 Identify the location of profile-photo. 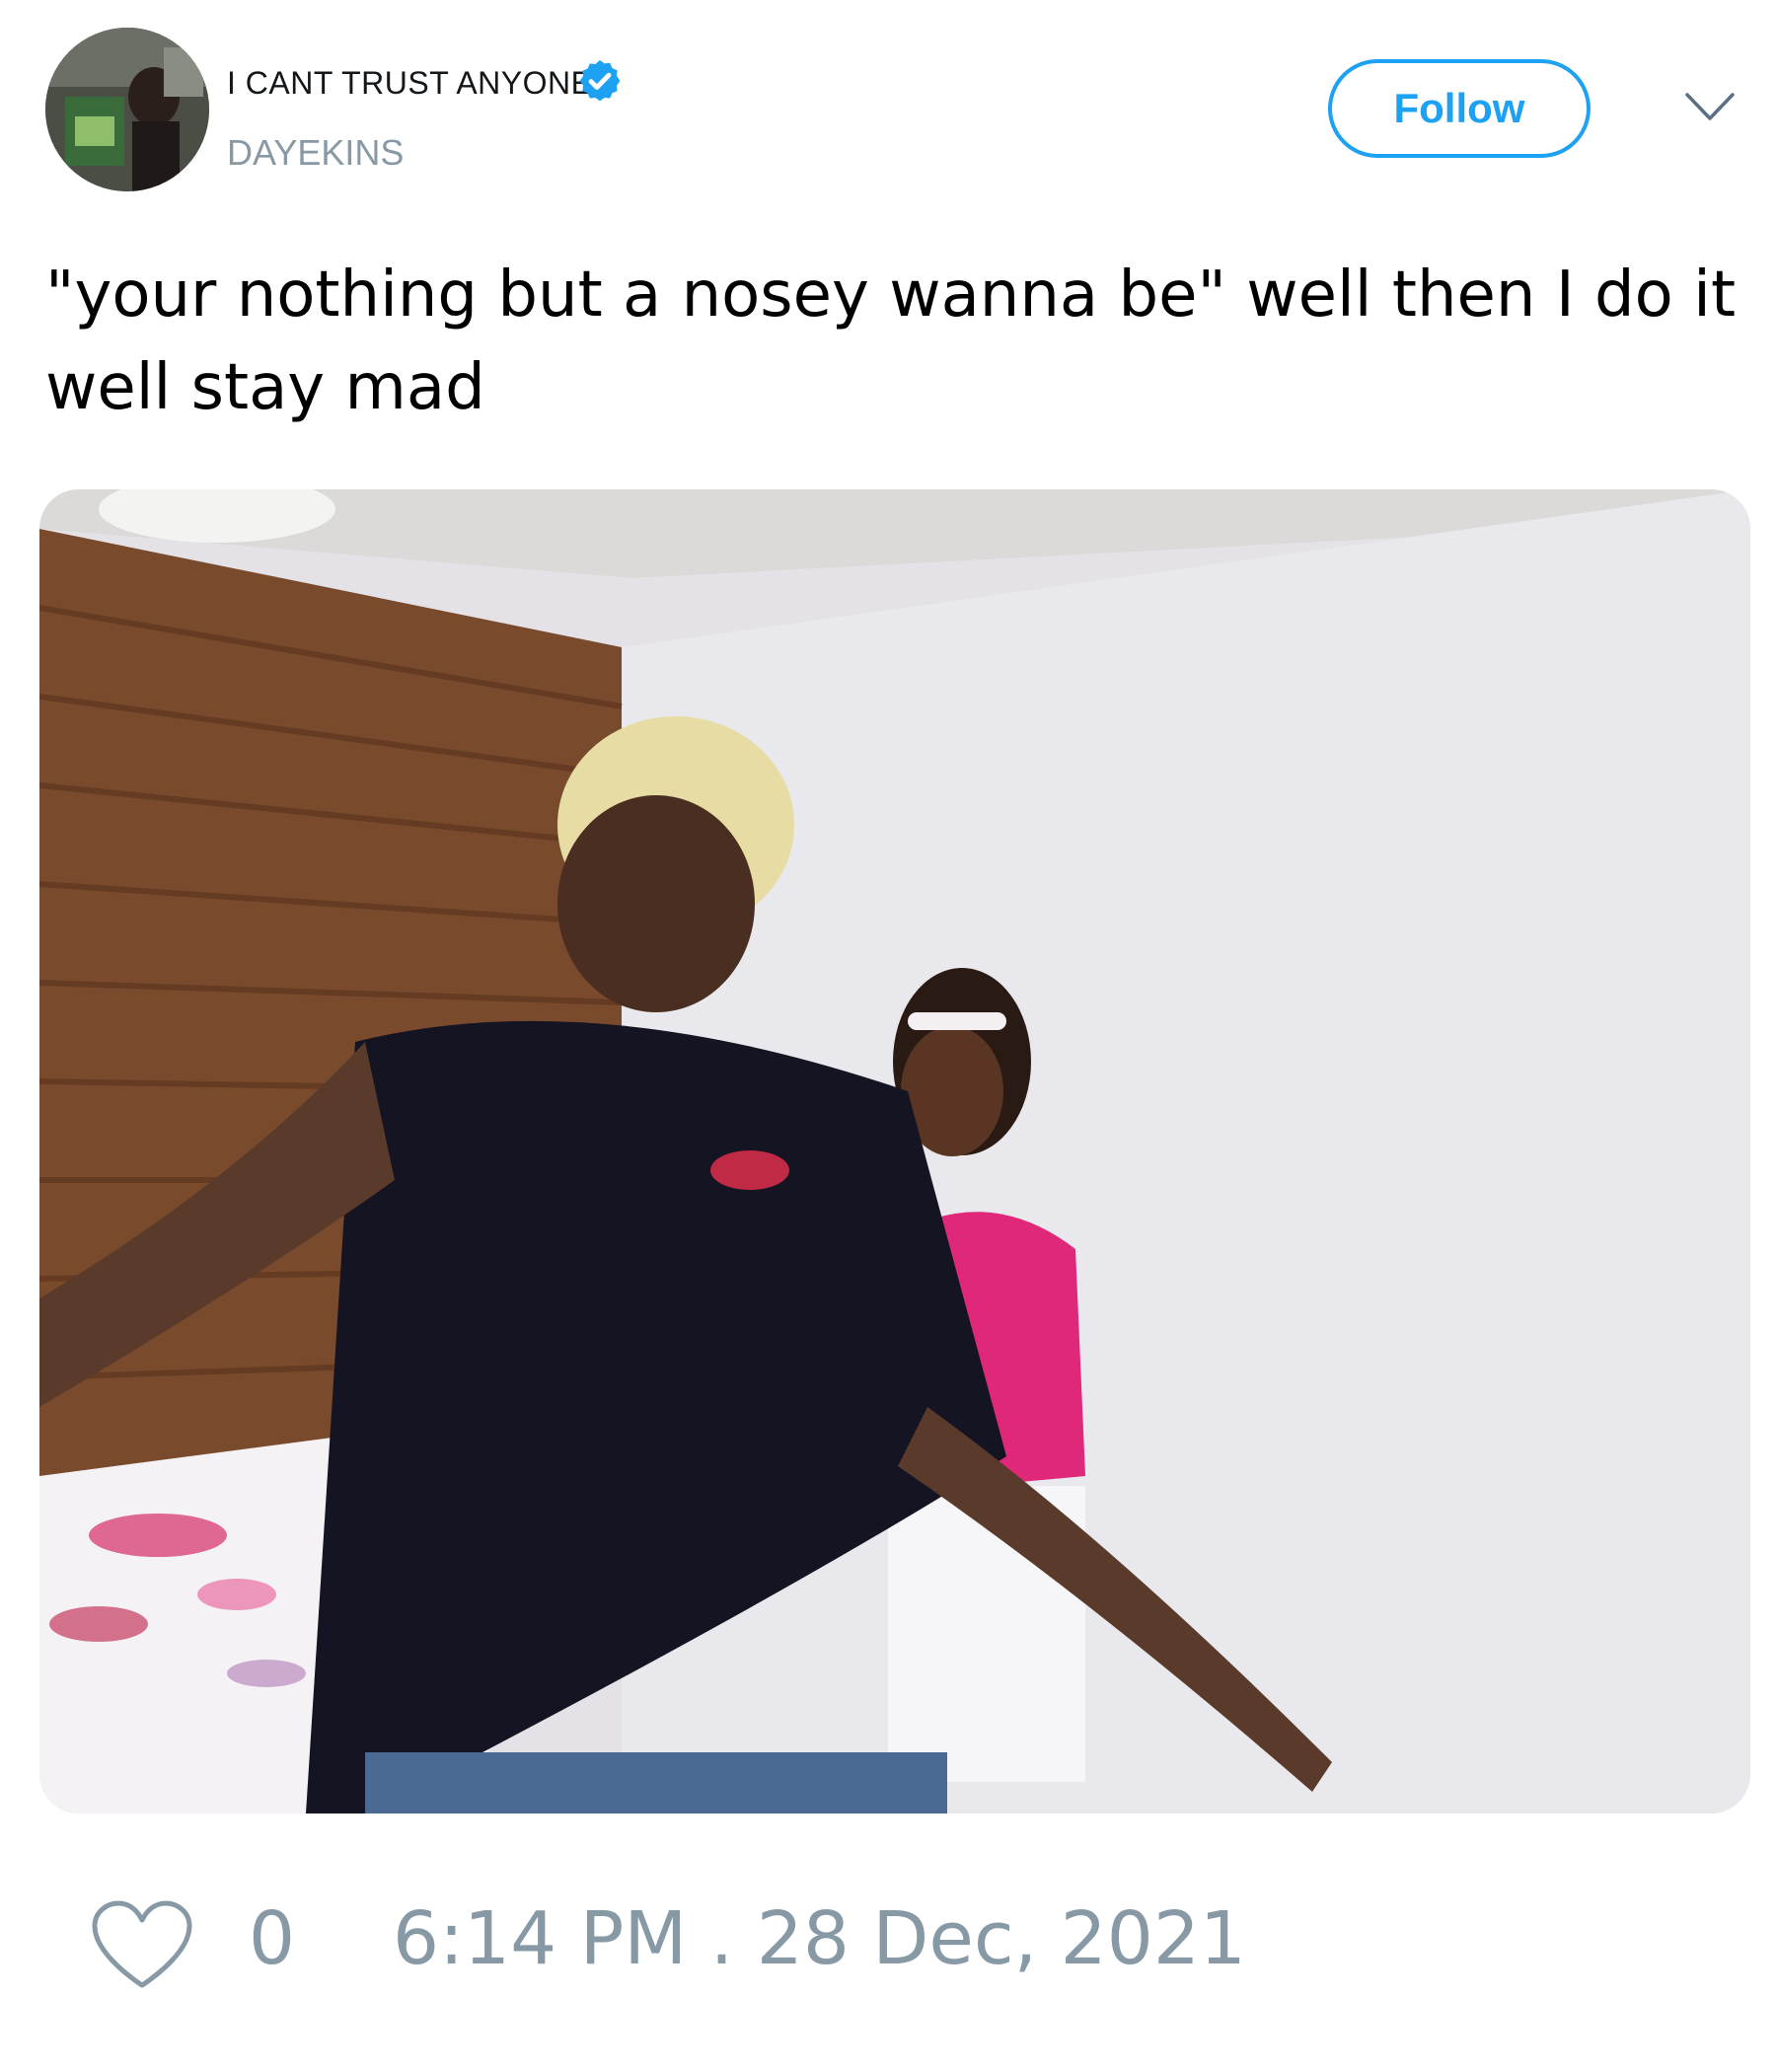
(127, 110).